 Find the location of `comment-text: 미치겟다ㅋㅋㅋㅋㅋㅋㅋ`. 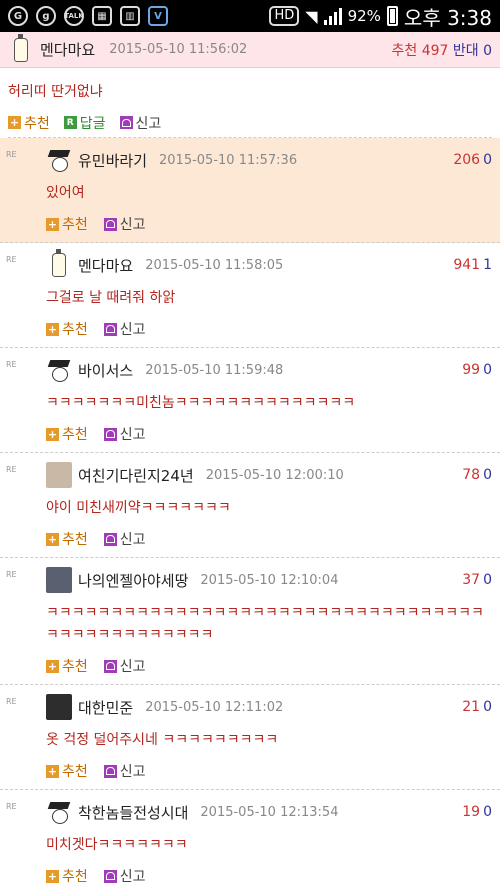

comment-text: 미치겟다ㅋㅋㅋㅋㅋㅋㅋ is located at coordinates (117, 845).